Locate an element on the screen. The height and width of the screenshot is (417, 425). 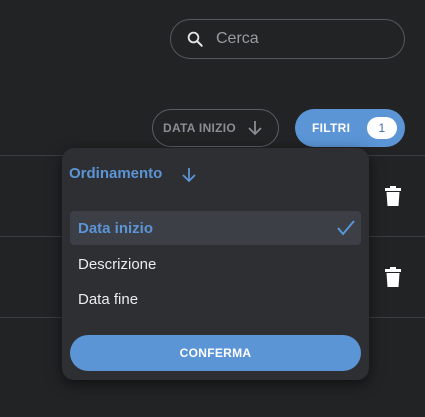
search-input is located at coordinates (296, 39).